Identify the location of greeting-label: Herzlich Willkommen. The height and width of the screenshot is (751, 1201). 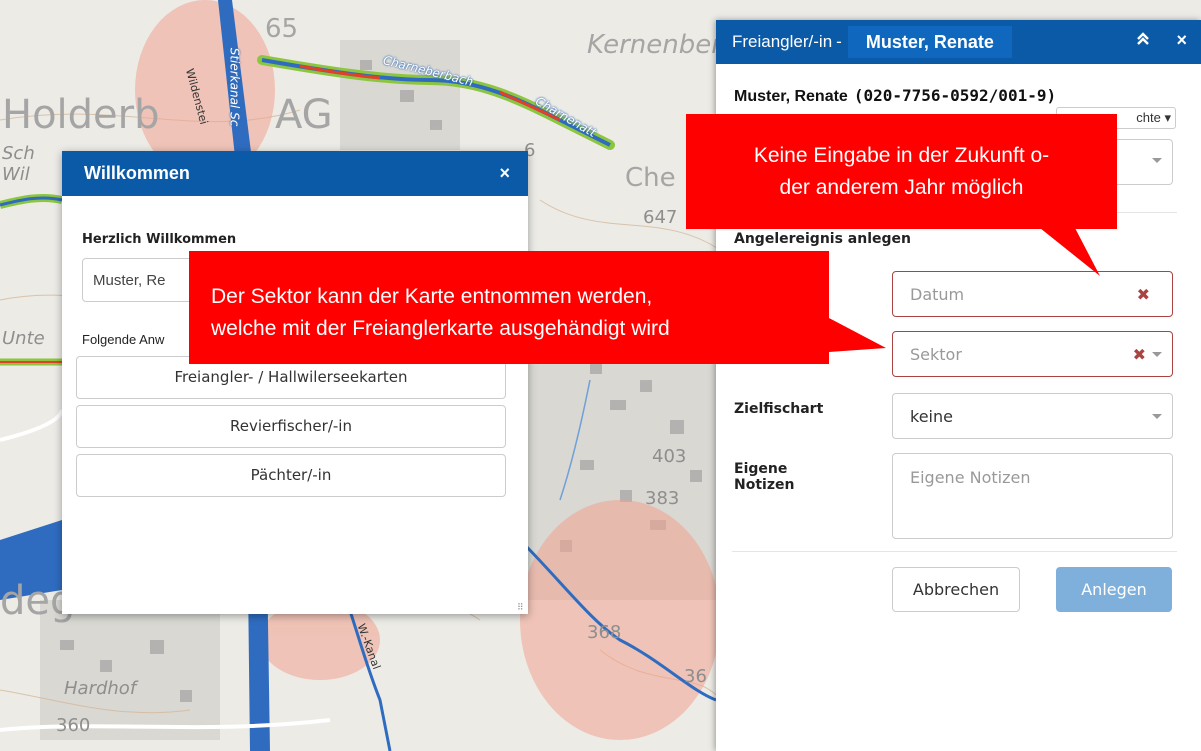
(159, 239).